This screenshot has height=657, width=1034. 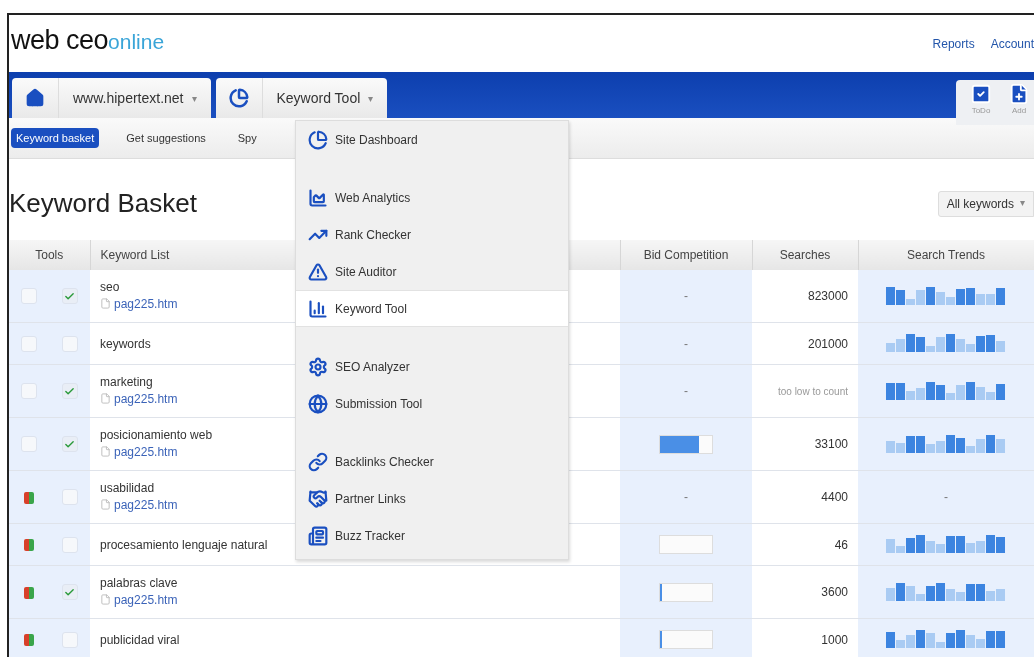 I want to click on searches-count: 4400, so click(x=834, y=497).